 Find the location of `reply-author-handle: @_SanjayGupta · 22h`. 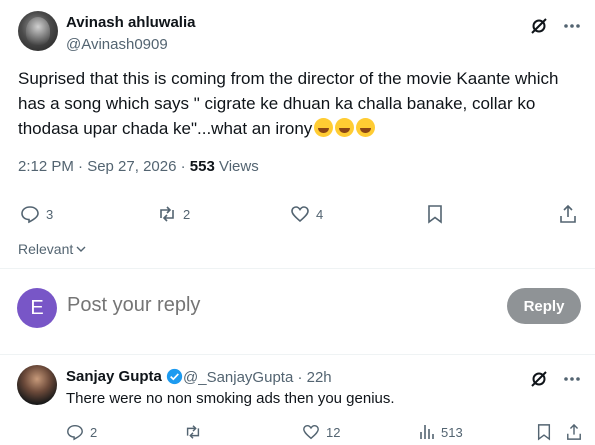

reply-author-handle: @_SanjayGupta · 22h is located at coordinates (257, 377).